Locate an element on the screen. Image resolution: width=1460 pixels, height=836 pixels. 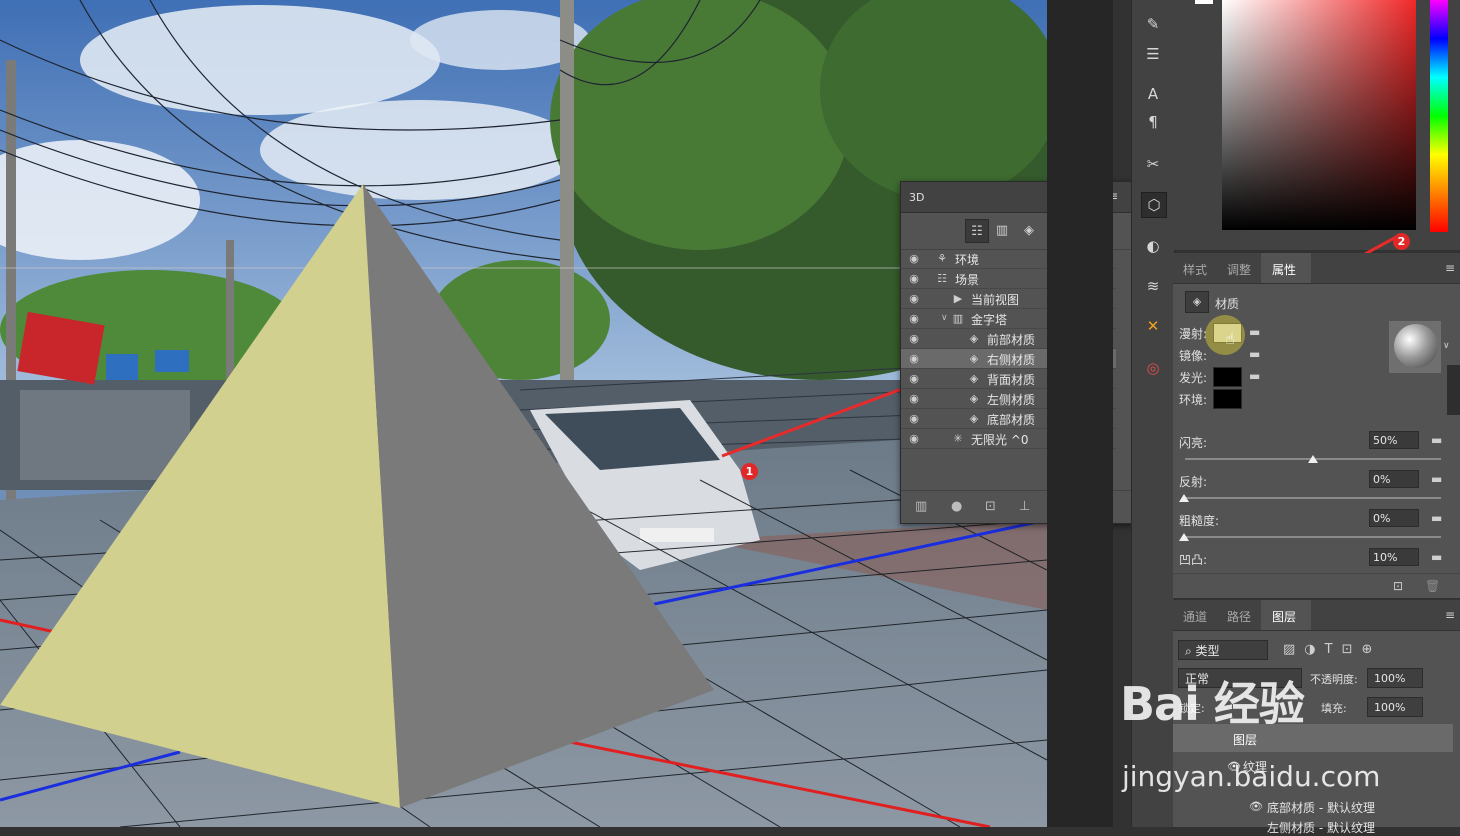
reflection-value: 0% is located at coordinates (1394, 479).